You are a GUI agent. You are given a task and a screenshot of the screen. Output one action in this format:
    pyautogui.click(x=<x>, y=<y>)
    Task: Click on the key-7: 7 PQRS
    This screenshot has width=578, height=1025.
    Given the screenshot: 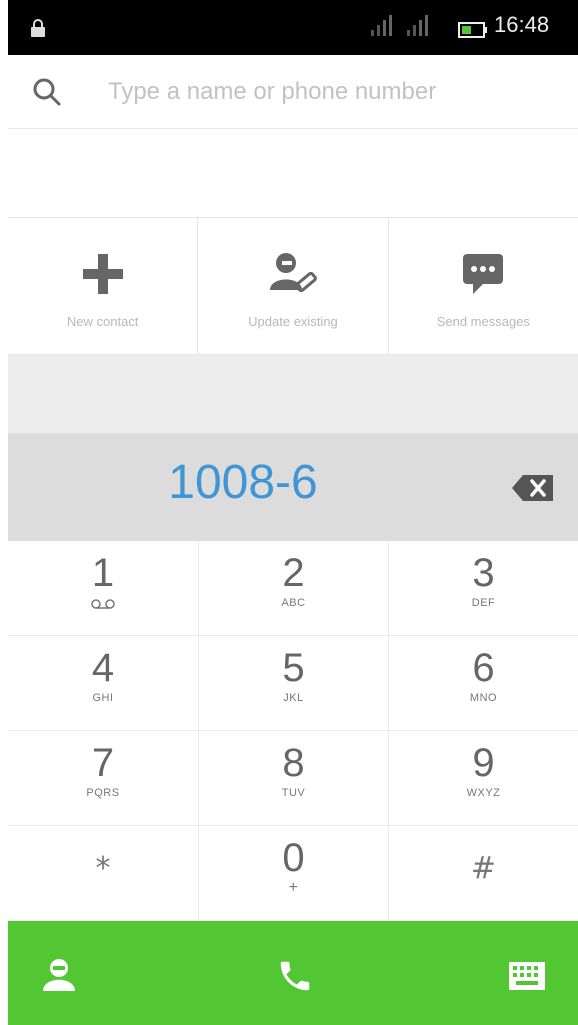 What is the action you would take?
    pyautogui.click(x=103, y=778)
    